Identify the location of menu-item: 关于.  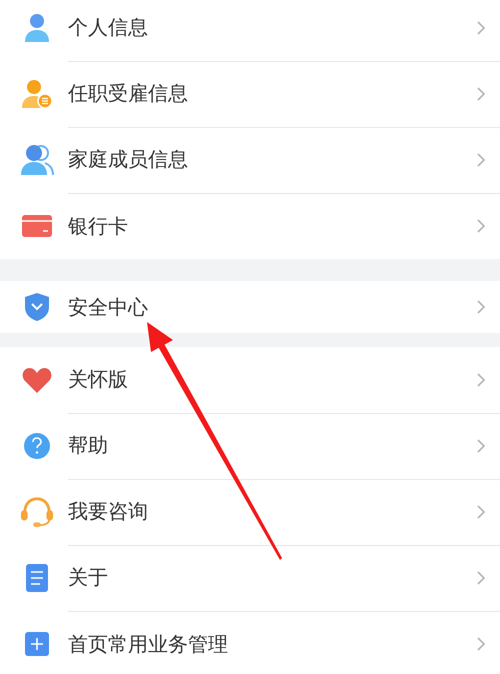
(250, 578).